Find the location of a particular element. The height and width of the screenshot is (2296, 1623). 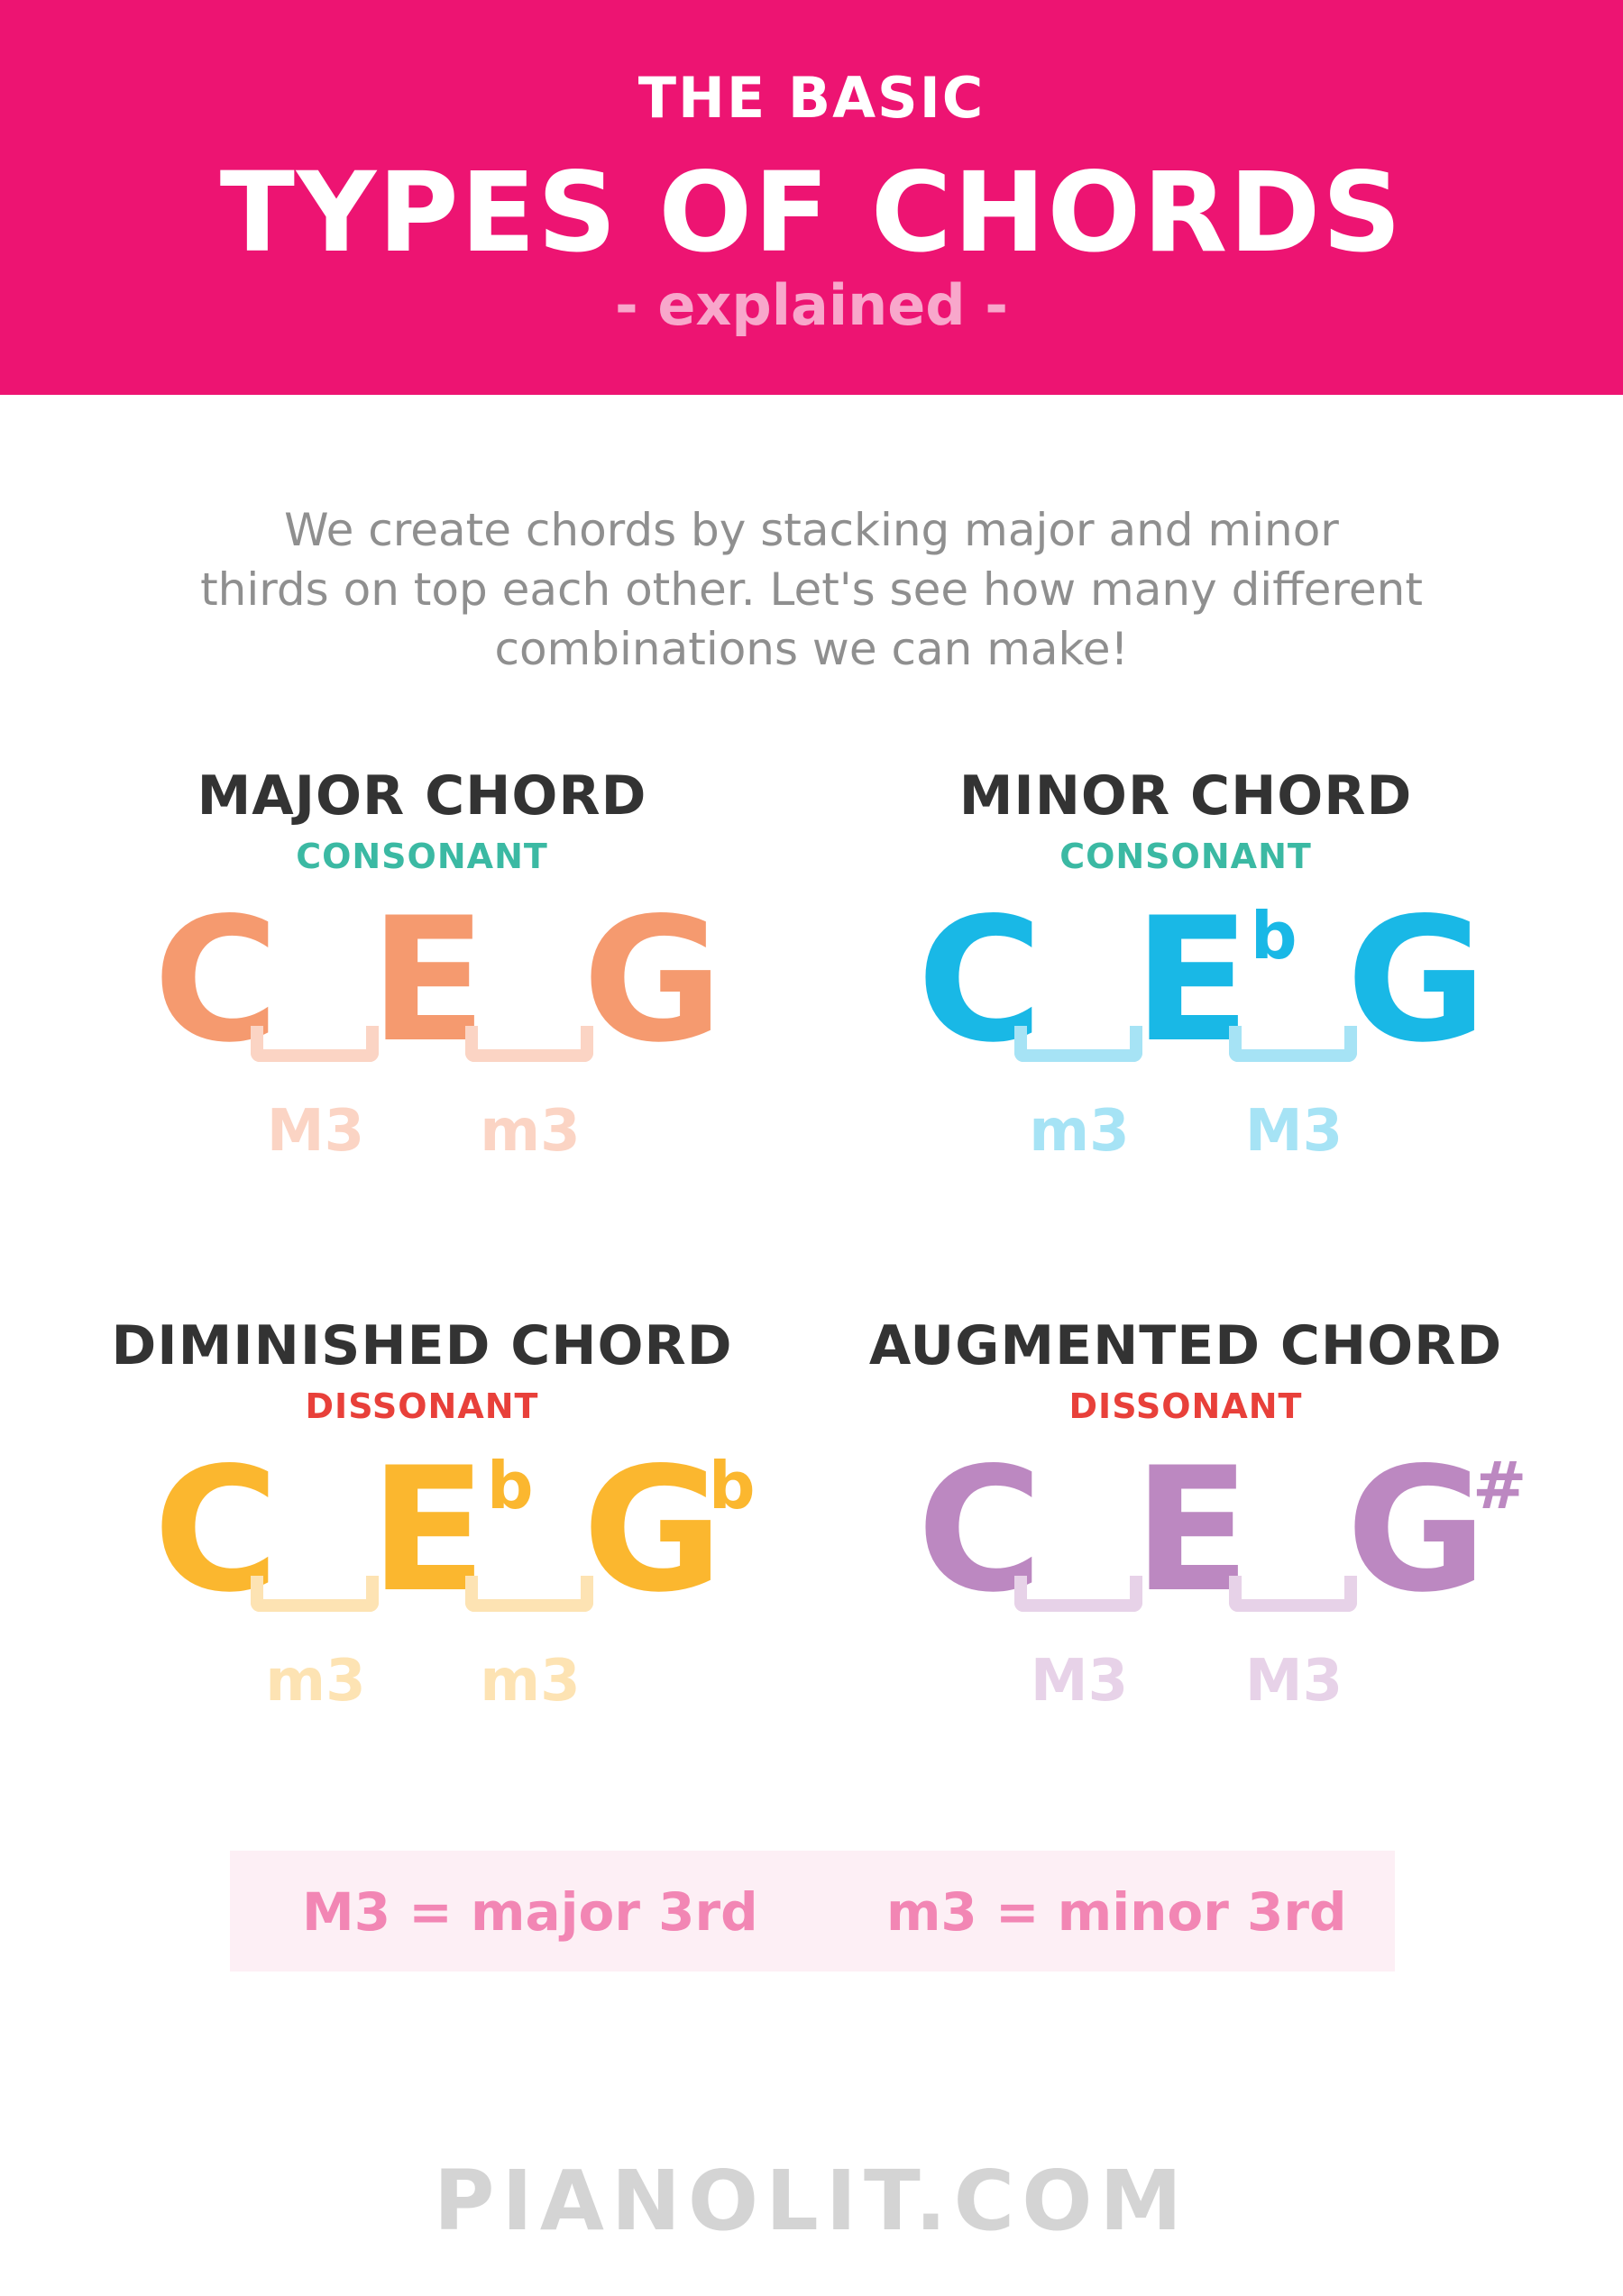

chord-card-minor: MINOR CHORD CONSONANT C E b G m3 M3 is located at coordinates (1185, 1016).